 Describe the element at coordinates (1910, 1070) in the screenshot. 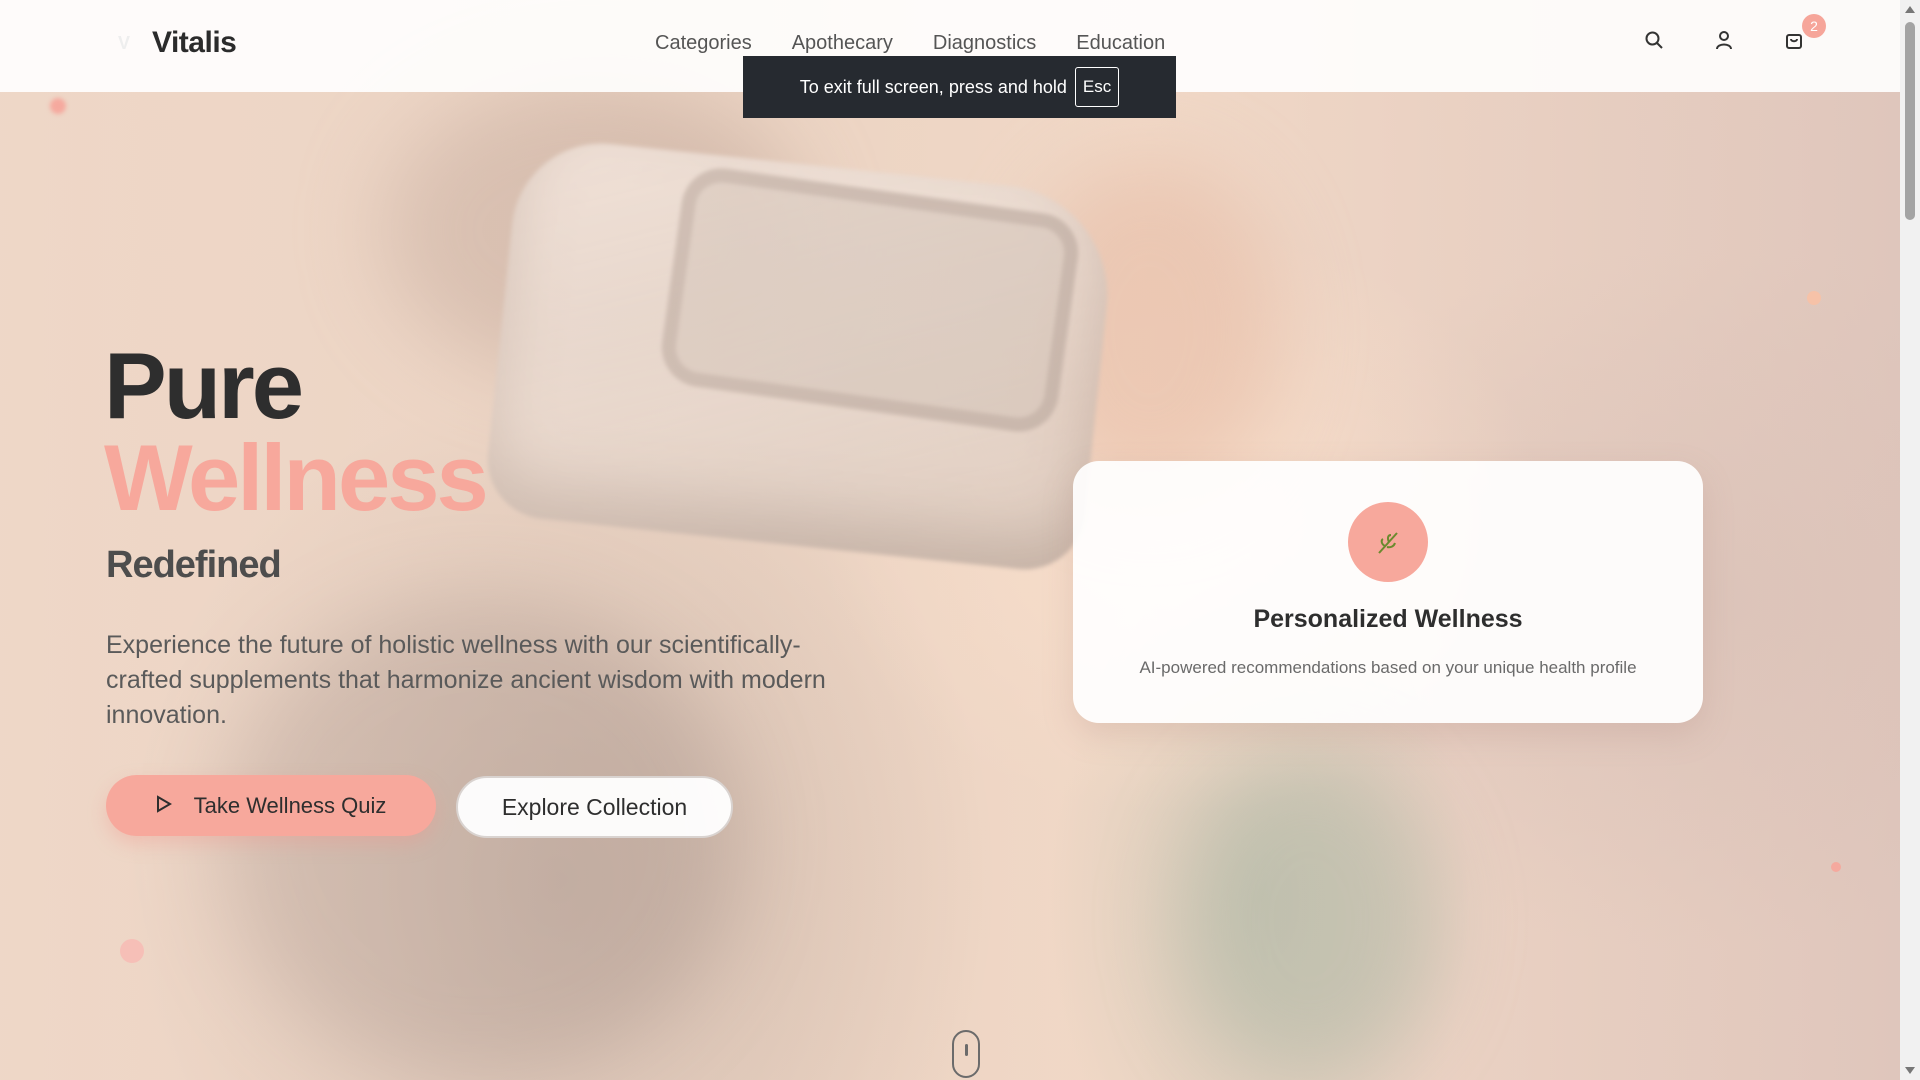

I see `scroll-down-arrow-icon` at that location.